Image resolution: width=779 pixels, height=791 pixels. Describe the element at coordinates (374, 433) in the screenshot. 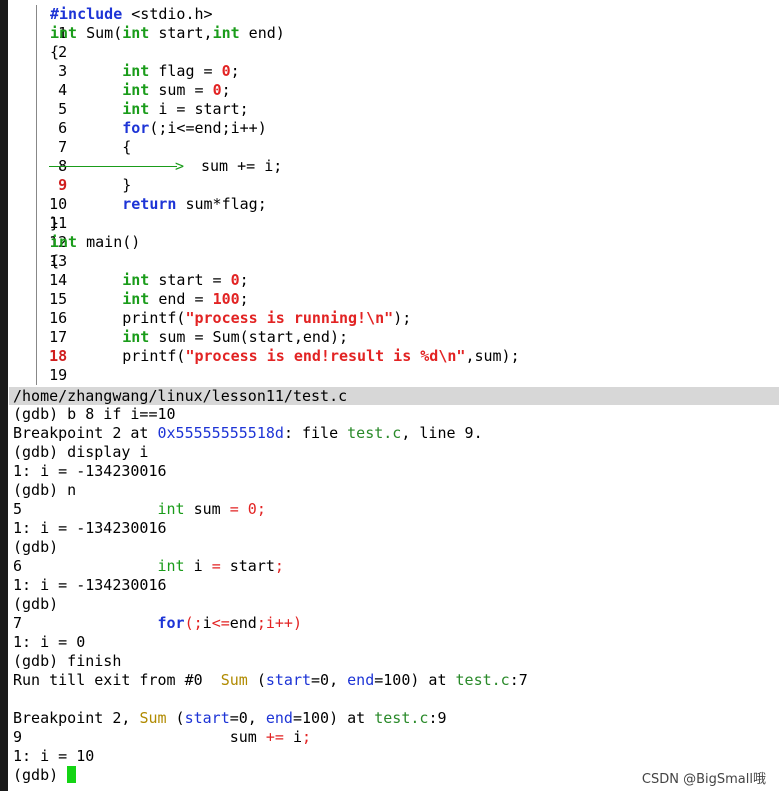

I see `file-name: test.c` at that location.